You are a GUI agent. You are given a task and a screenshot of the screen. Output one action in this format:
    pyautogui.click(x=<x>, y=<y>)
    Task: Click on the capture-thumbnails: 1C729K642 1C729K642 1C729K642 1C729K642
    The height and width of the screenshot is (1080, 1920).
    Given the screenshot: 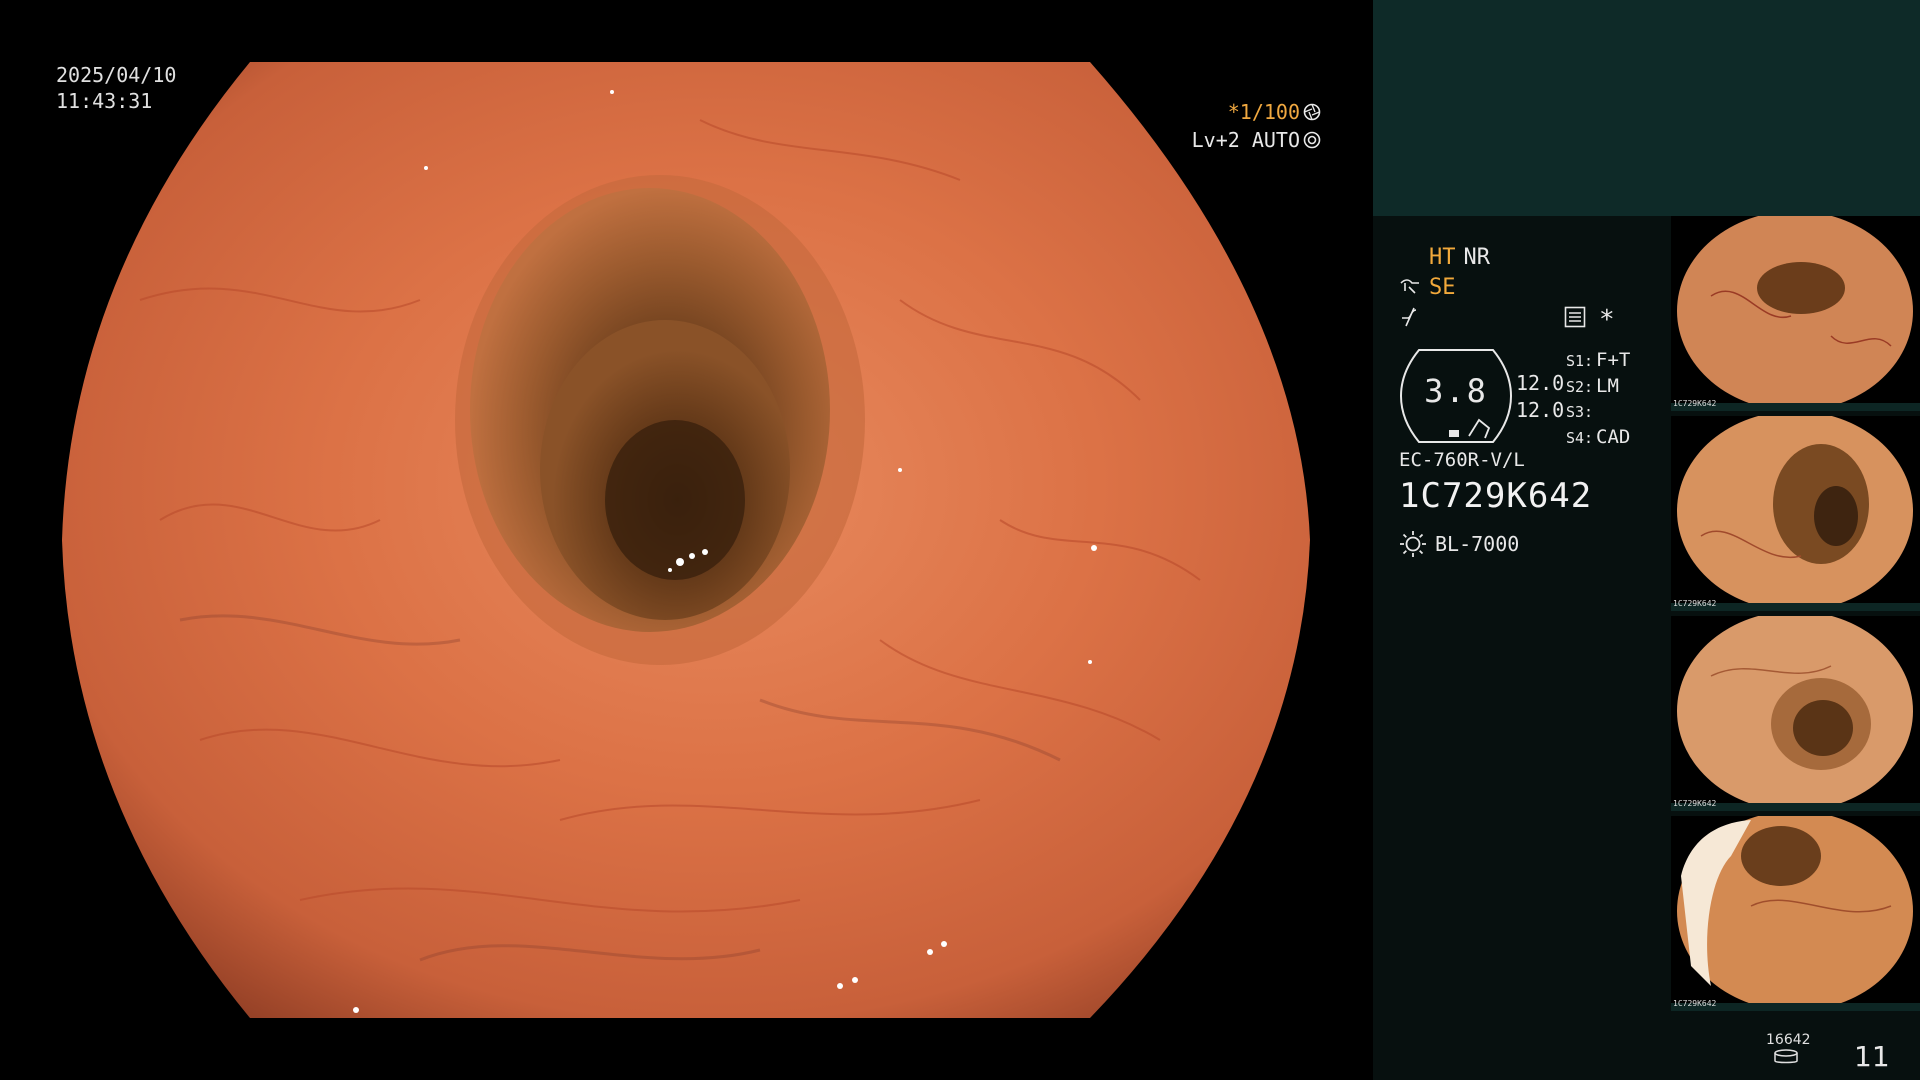 What is the action you would take?
    pyautogui.click(x=1795, y=616)
    